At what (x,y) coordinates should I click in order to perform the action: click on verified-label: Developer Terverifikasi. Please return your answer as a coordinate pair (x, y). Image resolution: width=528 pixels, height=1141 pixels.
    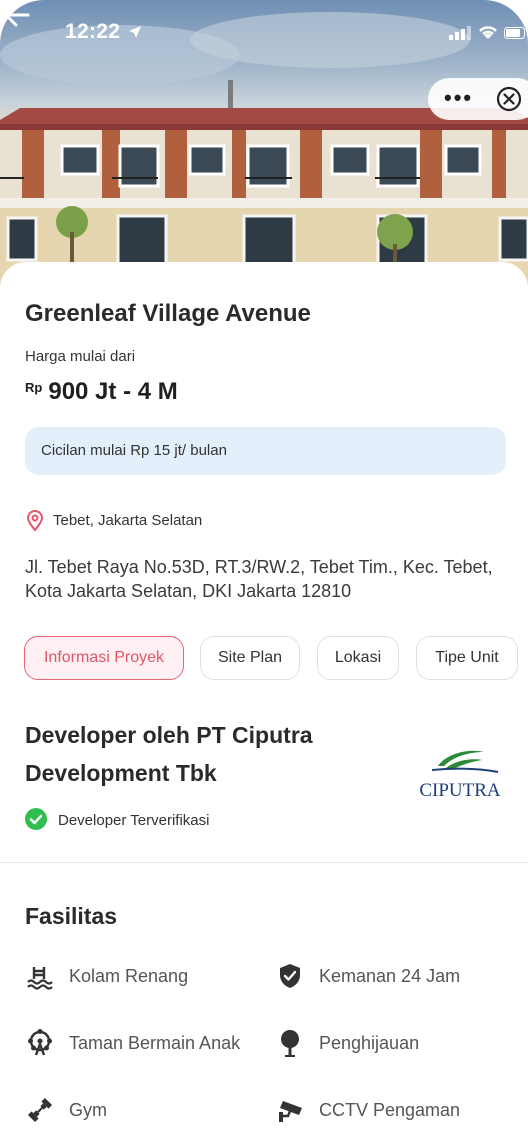
    Looking at the image, I should click on (134, 820).